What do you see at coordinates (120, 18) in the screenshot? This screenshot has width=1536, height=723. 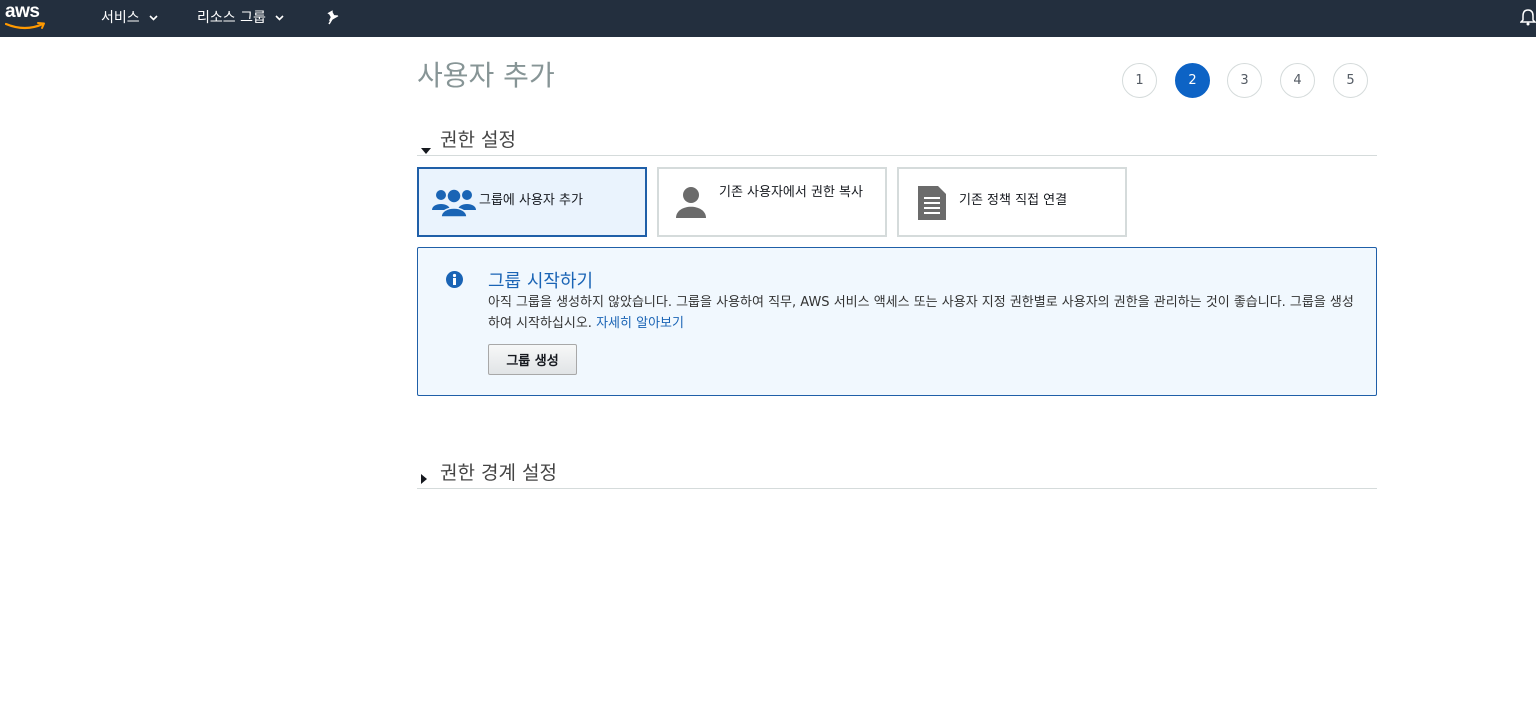 I see `services-label: 서비스` at bounding box center [120, 18].